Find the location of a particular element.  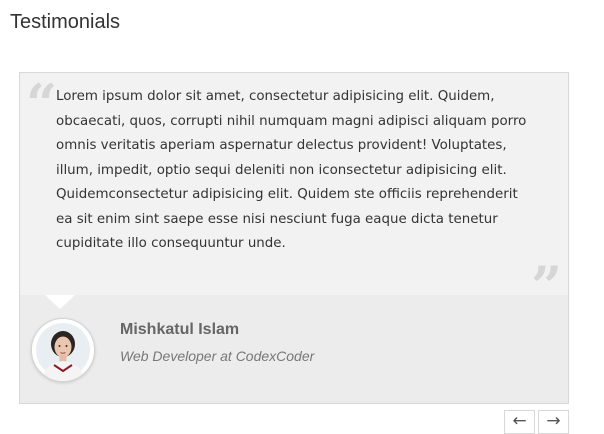

arrow-right-icon: → is located at coordinates (553, 421).